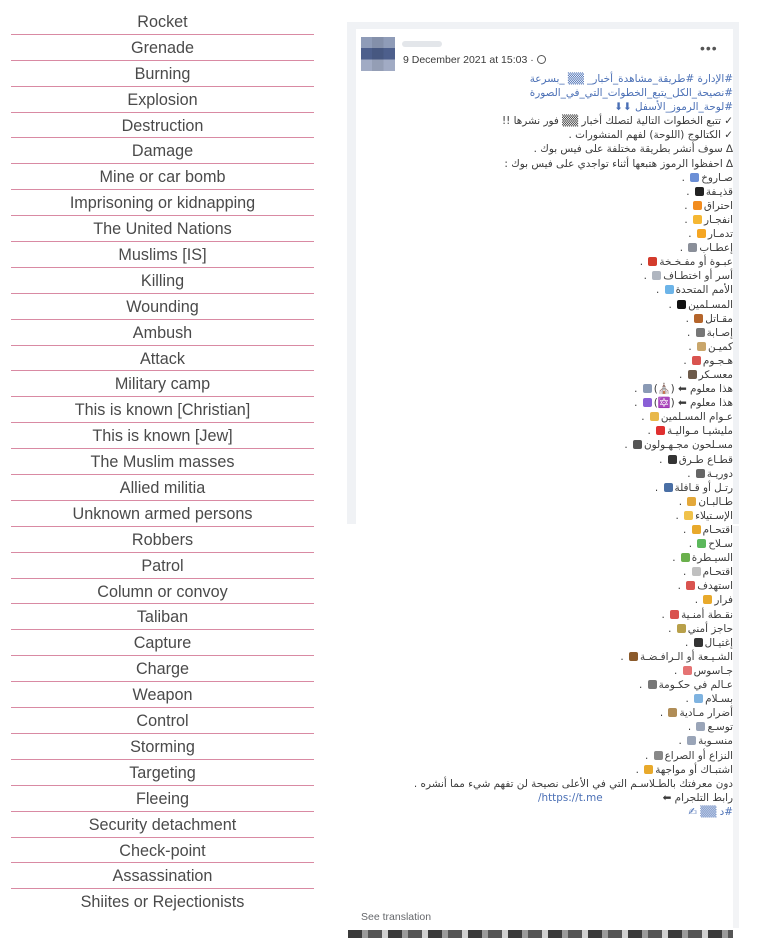 This screenshot has width=771, height=938. Describe the element at coordinates (162, 22) in the screenshot. I see `glossary-row: Rocket` at that location.